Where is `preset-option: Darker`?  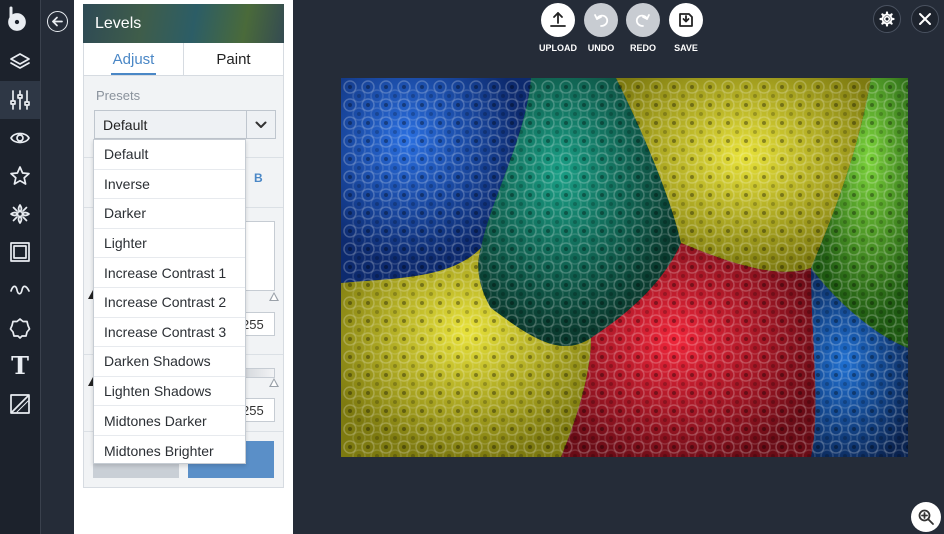
preset-option: Darker is located at coordinates (169, 214).